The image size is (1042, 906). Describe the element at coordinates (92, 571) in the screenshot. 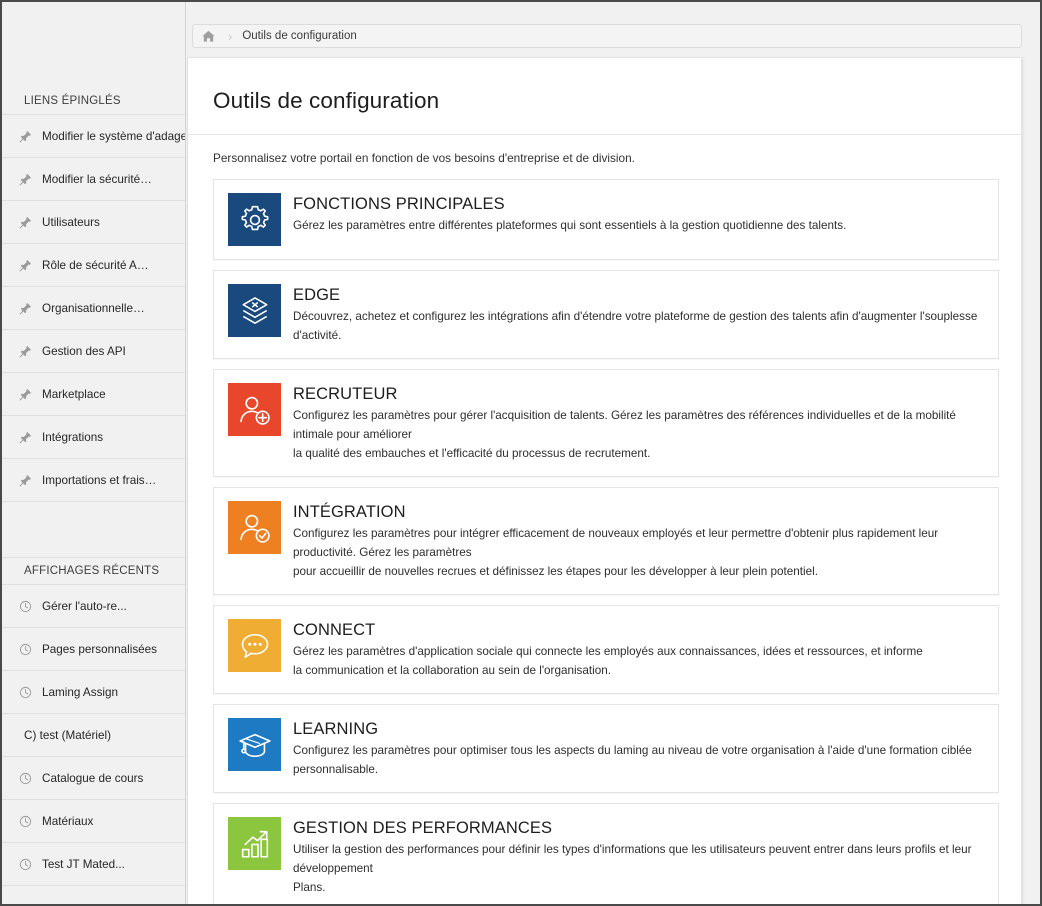

I see `sidebar-recent-title: AFFICHAGES RÉCENTS` at that location.